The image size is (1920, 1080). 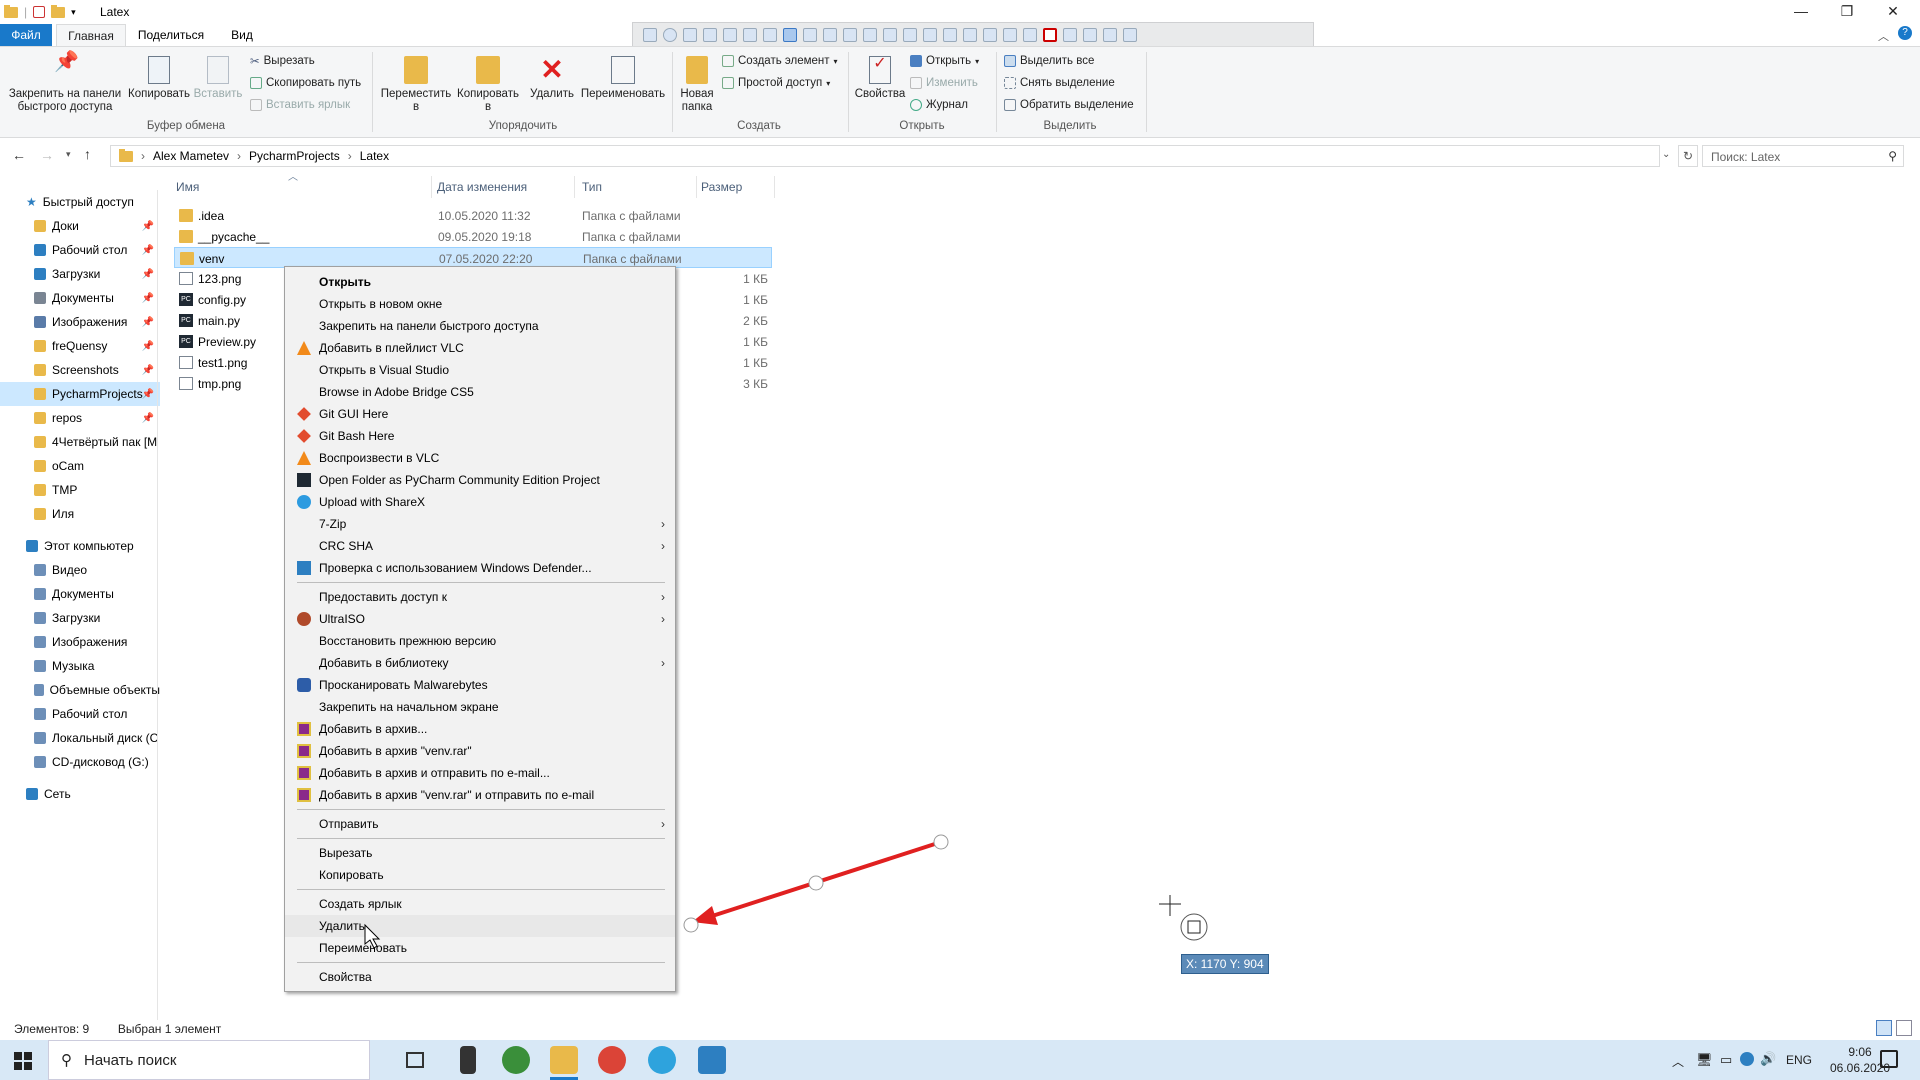 What do you see at coordinates (480, 751) in the screenshot?
I see `menu-item: Добавить в архив "venv.rar"` at bounding box center [480, 751].